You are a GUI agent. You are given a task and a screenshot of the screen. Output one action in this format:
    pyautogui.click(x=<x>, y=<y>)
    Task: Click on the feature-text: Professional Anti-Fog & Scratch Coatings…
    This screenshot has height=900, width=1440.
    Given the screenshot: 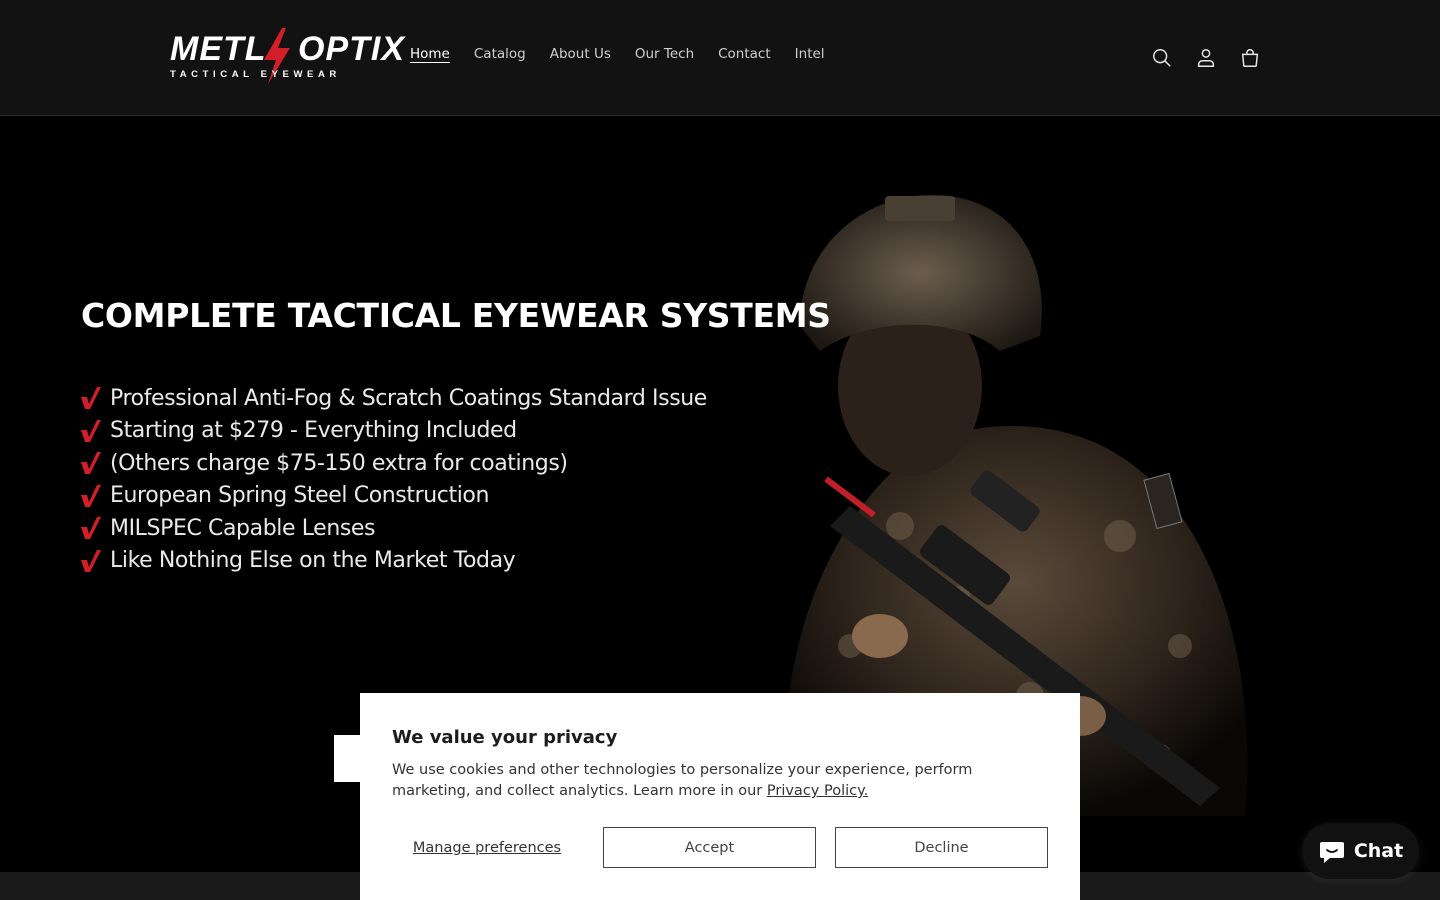 What is the action you would take?
    pyautogui.click(x=408, y=398)
    